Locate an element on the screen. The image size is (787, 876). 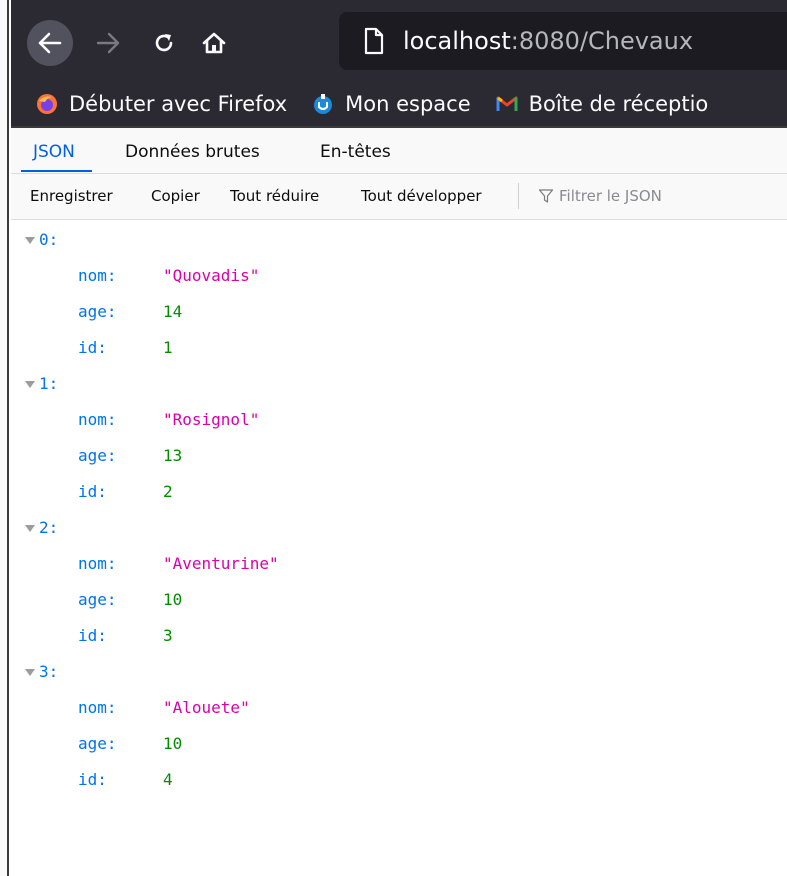
bookmark-label: Boîte de réceptio is located at coordinates (618, 103).